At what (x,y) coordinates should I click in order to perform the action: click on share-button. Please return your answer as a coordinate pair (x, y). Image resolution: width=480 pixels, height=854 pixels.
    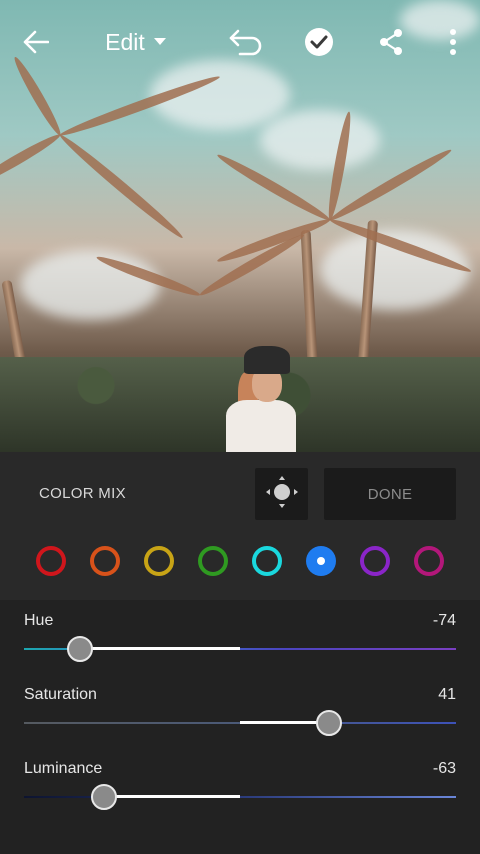
    Looking at the image, I should click on (391, 42).